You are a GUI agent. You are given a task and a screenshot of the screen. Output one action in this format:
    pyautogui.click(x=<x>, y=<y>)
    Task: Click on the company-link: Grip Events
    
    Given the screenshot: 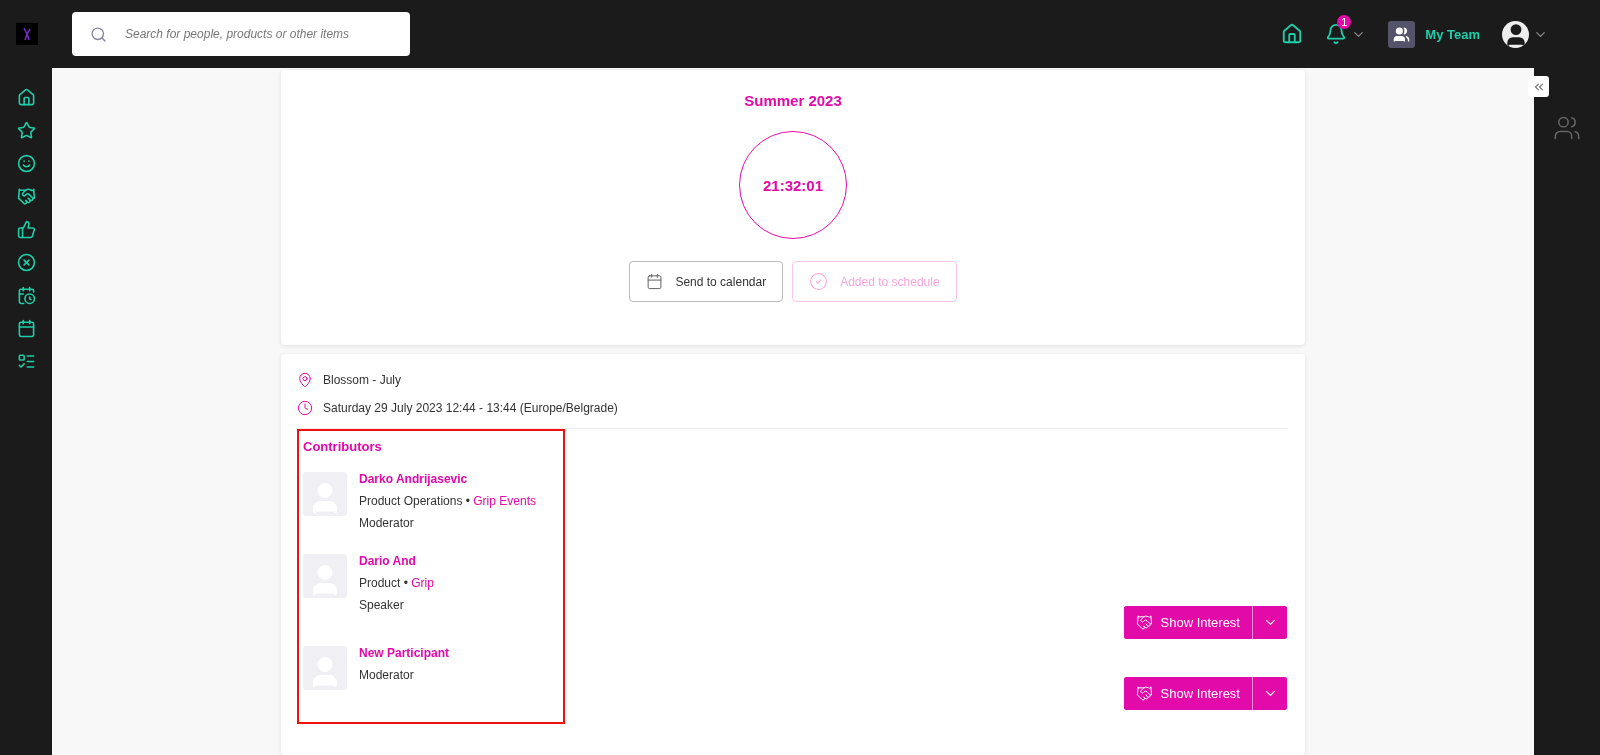 What is the action you would take?
    pyautogui.click(x=504, y=501)
    